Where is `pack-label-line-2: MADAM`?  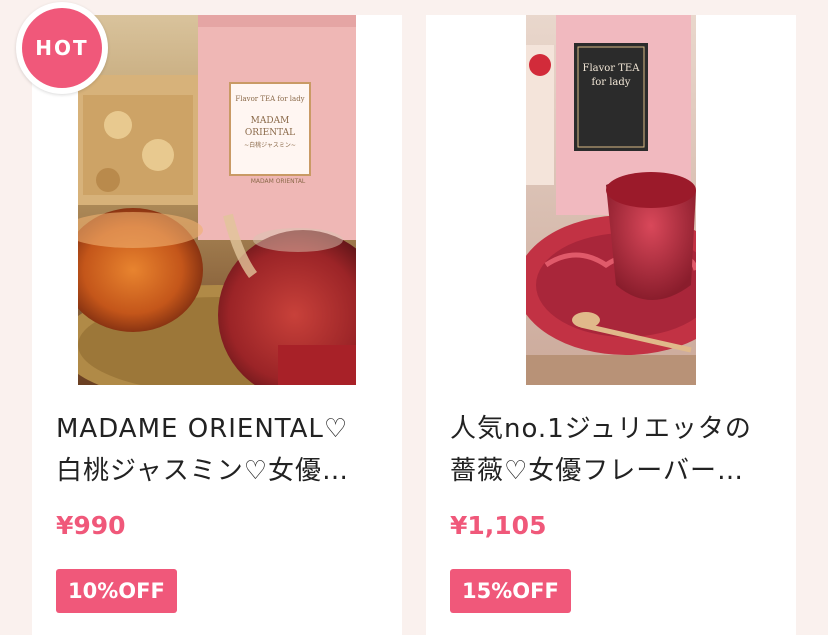 pack-label-line-2: MADAM is located at coordinates (270, 121).